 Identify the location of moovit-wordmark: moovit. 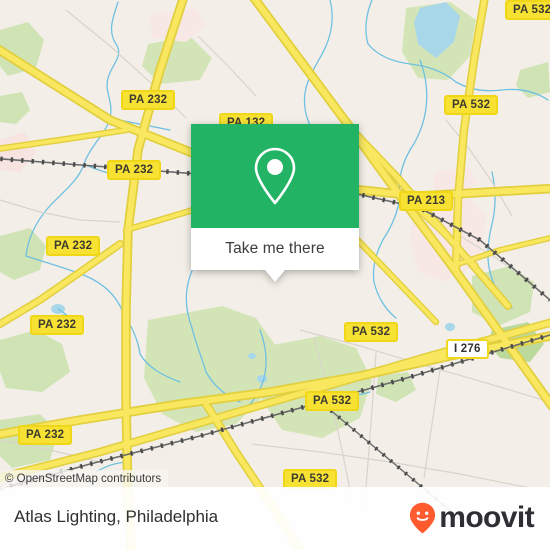
(486, 517).